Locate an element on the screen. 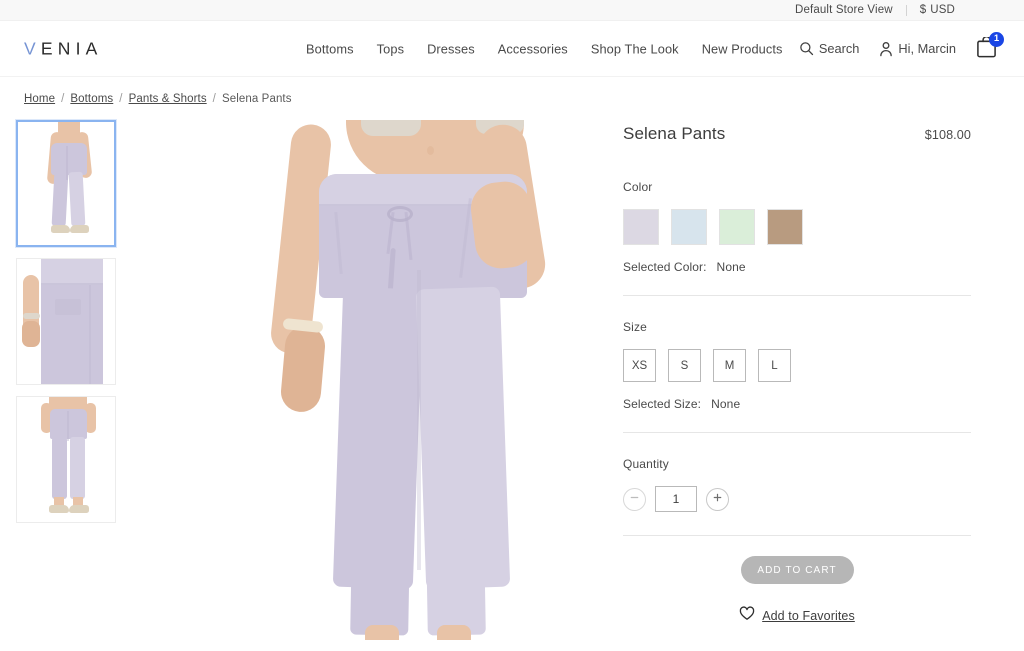 Image resolution: width=1024 pixels, height=651 pixels. user-icon is located at coordinates (886, 49).